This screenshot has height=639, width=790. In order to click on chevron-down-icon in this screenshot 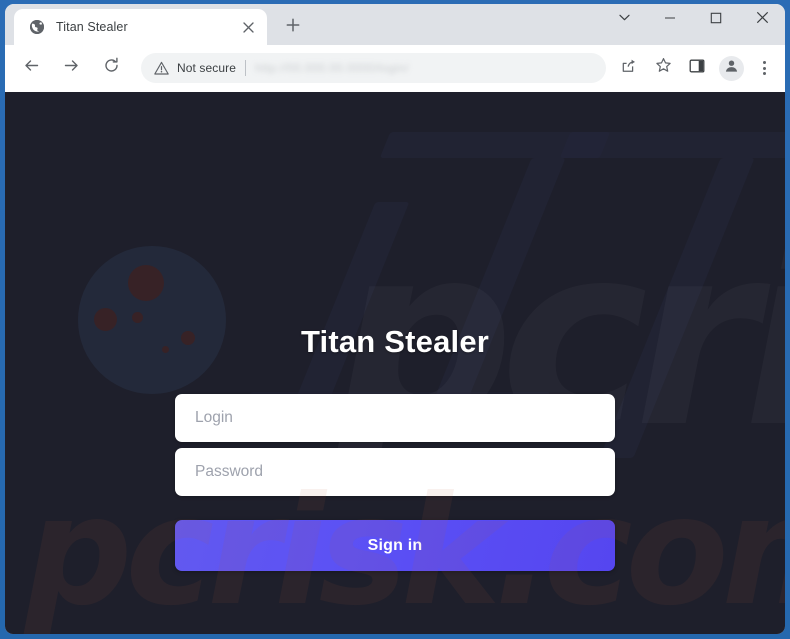, I will do `click(624, 20)`.